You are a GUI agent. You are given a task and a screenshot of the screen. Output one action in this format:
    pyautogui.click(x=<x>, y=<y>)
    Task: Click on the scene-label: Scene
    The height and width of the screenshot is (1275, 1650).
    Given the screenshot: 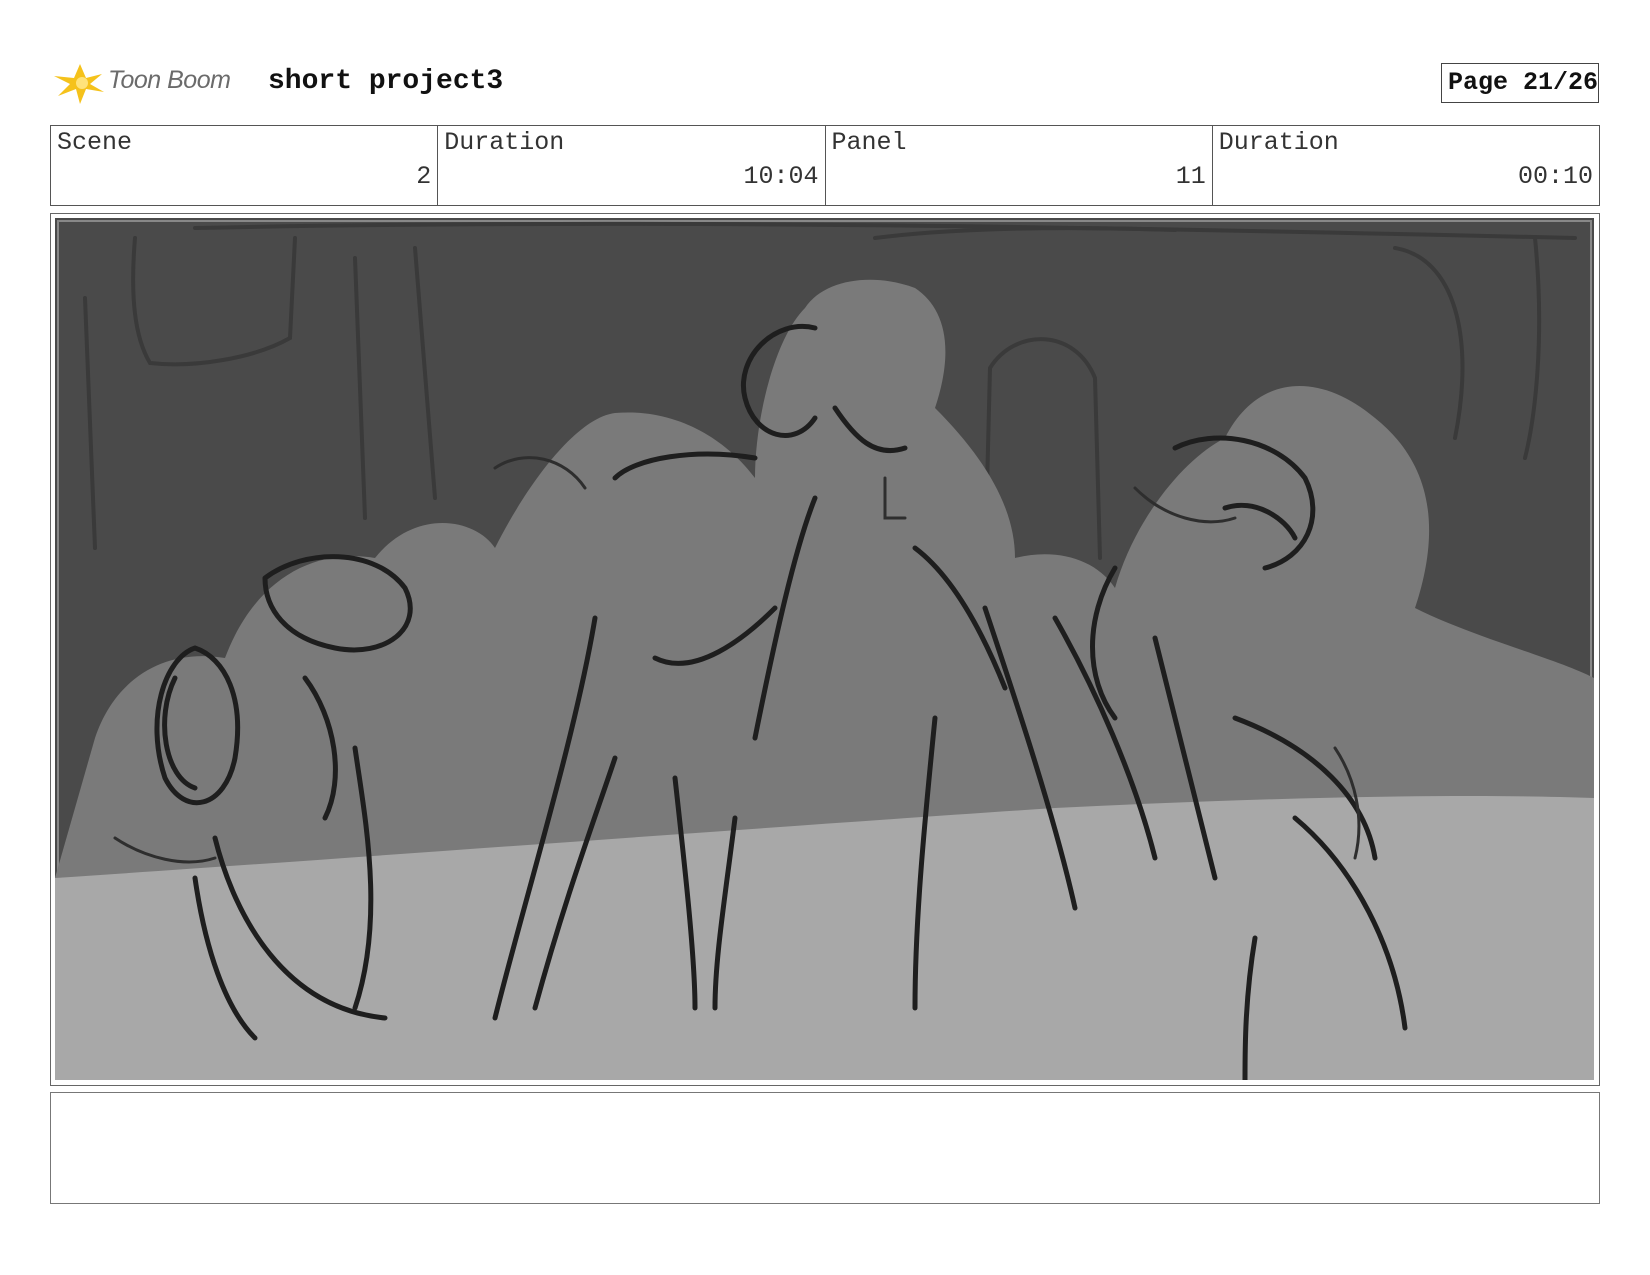 What is the action you would take?
    pyautogui.click(x=95, y=142)
    